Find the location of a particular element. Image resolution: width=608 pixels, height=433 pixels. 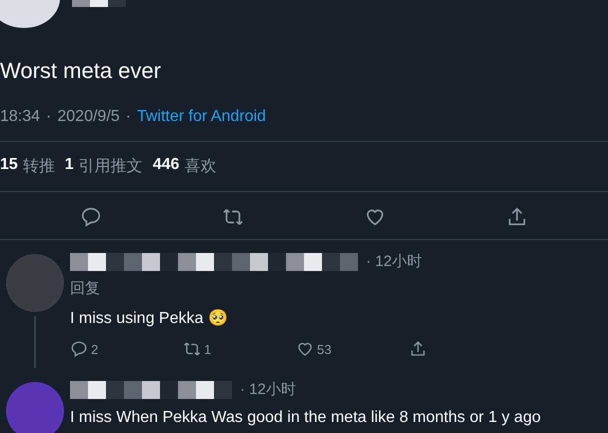

stat-label: 引用推文 is located at coordinates (110, 166).